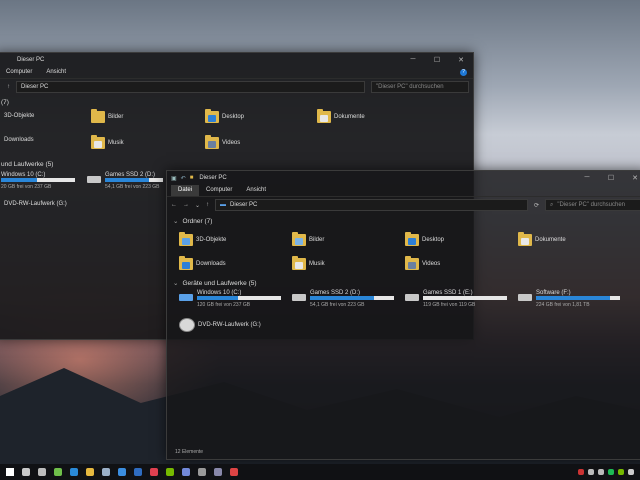 The image size is (640, 480). Describe the element at coordinates (236, 60) in the screenshot. I see `title-bar: Dieser PC ─ ☐ ✕` at that location.